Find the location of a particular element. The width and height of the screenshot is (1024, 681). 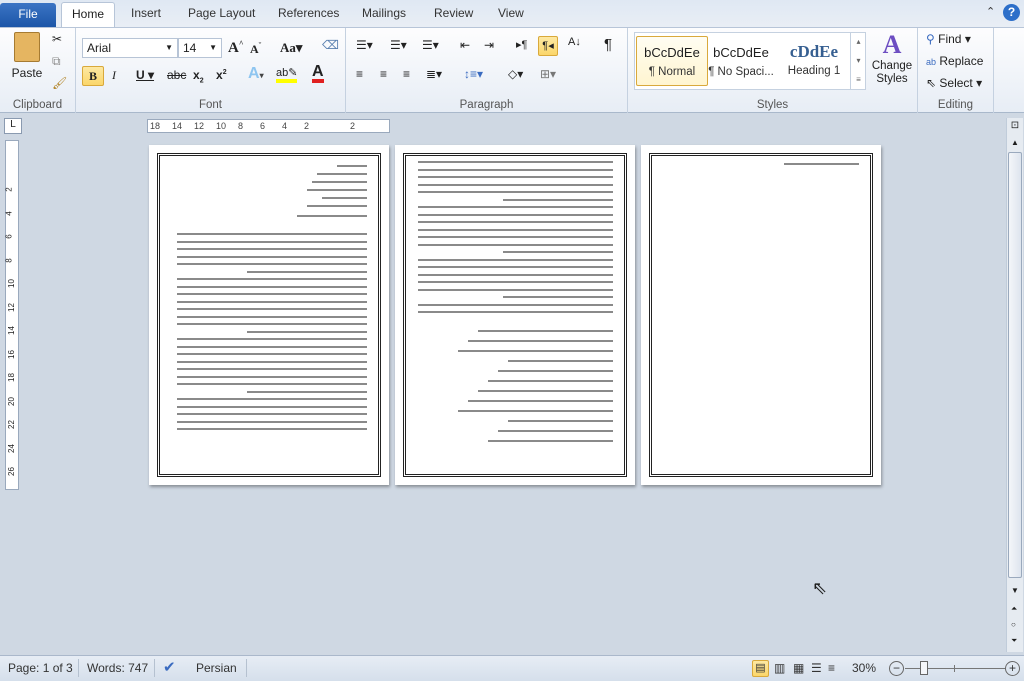

browse-object-icon: ○ is located at coordinates (1013, 624).